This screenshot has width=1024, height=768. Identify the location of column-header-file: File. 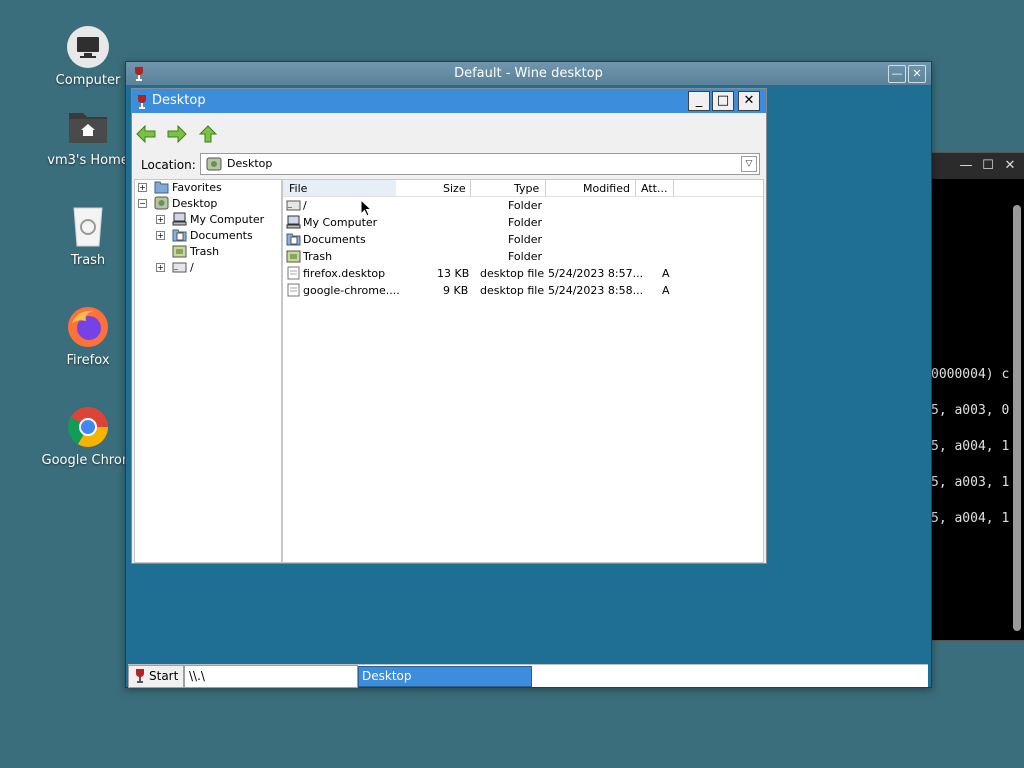
(298, 188).